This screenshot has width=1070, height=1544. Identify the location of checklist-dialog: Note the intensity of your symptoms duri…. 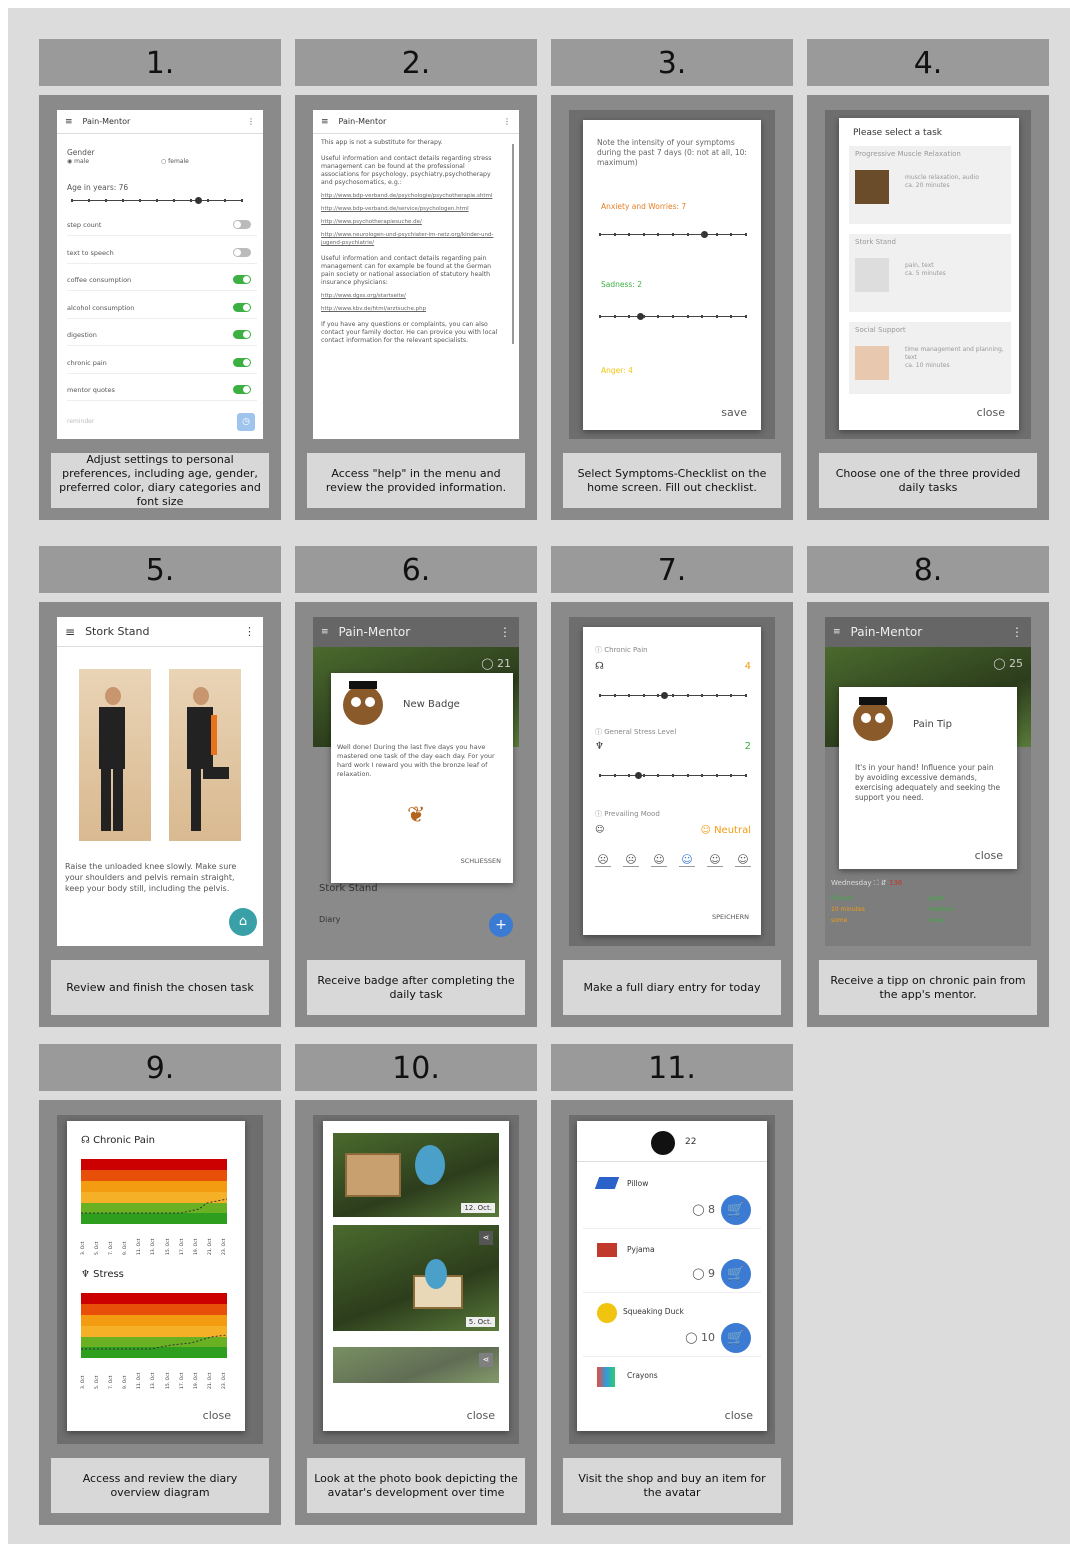
(672, 275).